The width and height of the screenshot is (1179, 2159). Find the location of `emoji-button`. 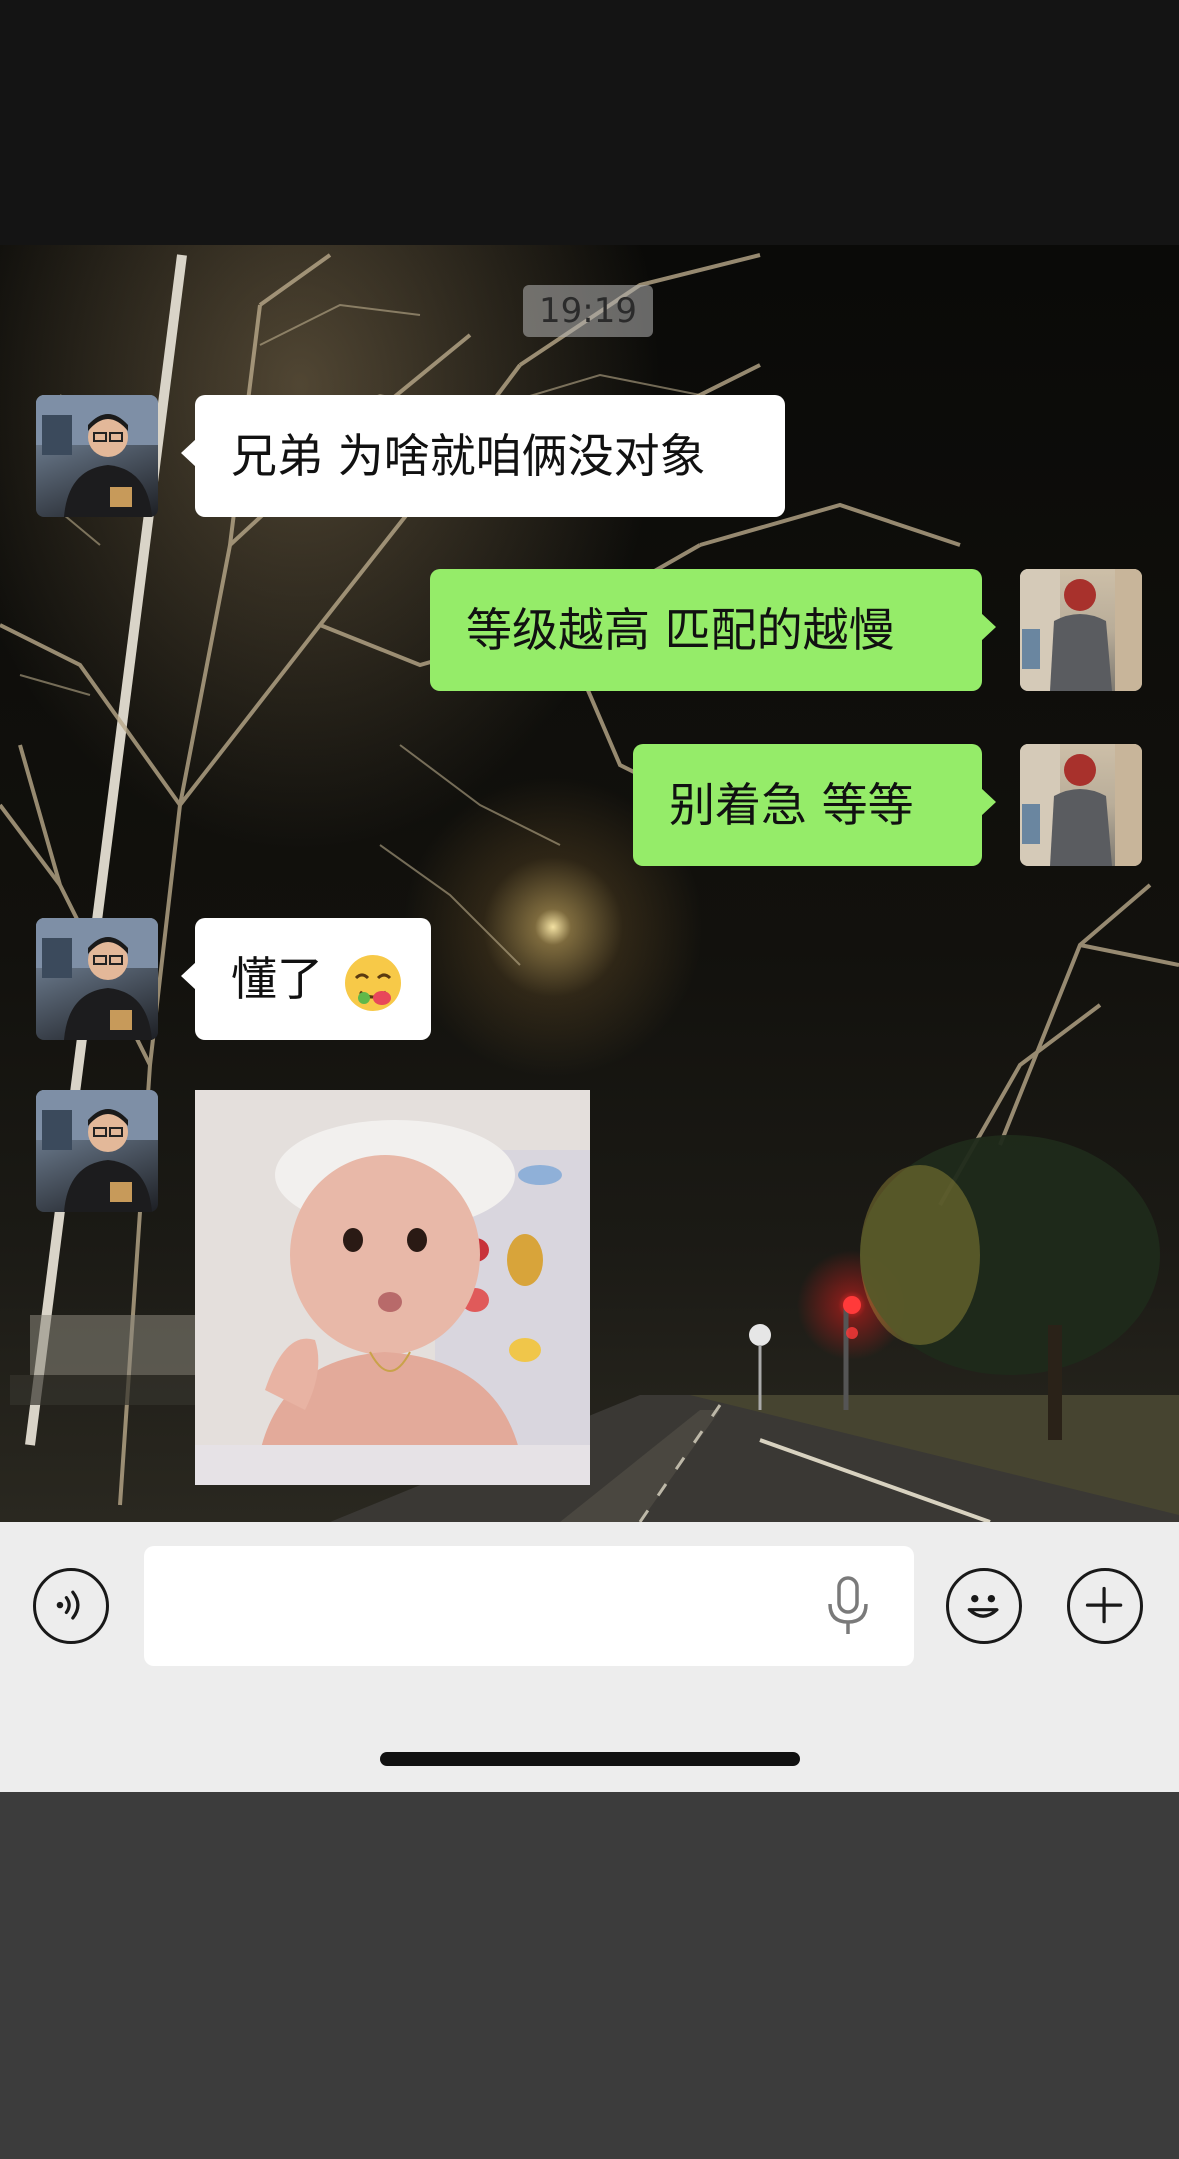

emoji-button is located at coordinates (984, 1606).